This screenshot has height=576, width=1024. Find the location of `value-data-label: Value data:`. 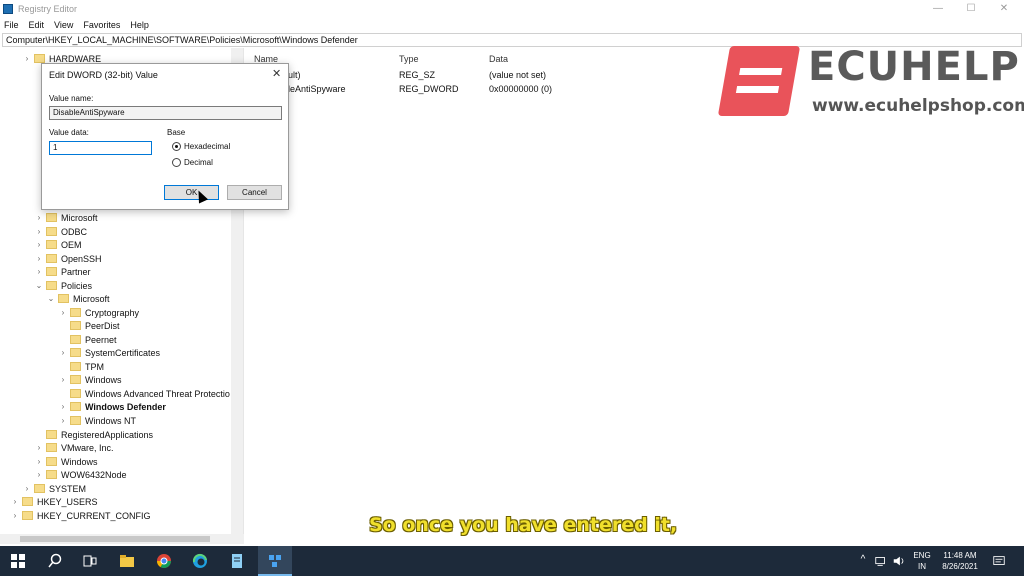

value-data-label: Value data: is located at coordinates (69, 132).